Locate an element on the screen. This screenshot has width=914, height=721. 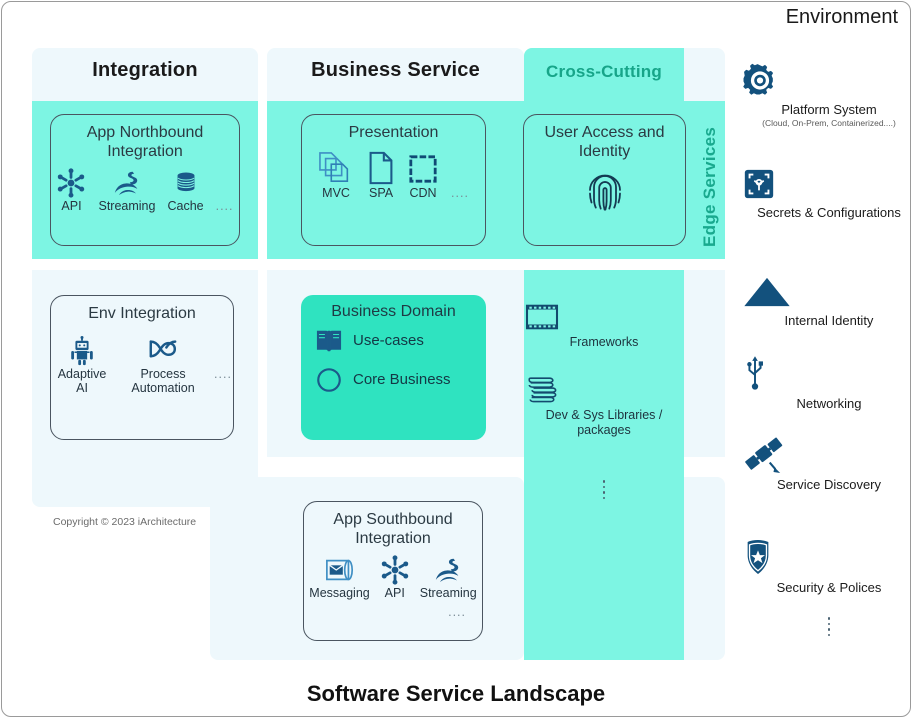
books-stack-icon is located at coordinates (604, 389).